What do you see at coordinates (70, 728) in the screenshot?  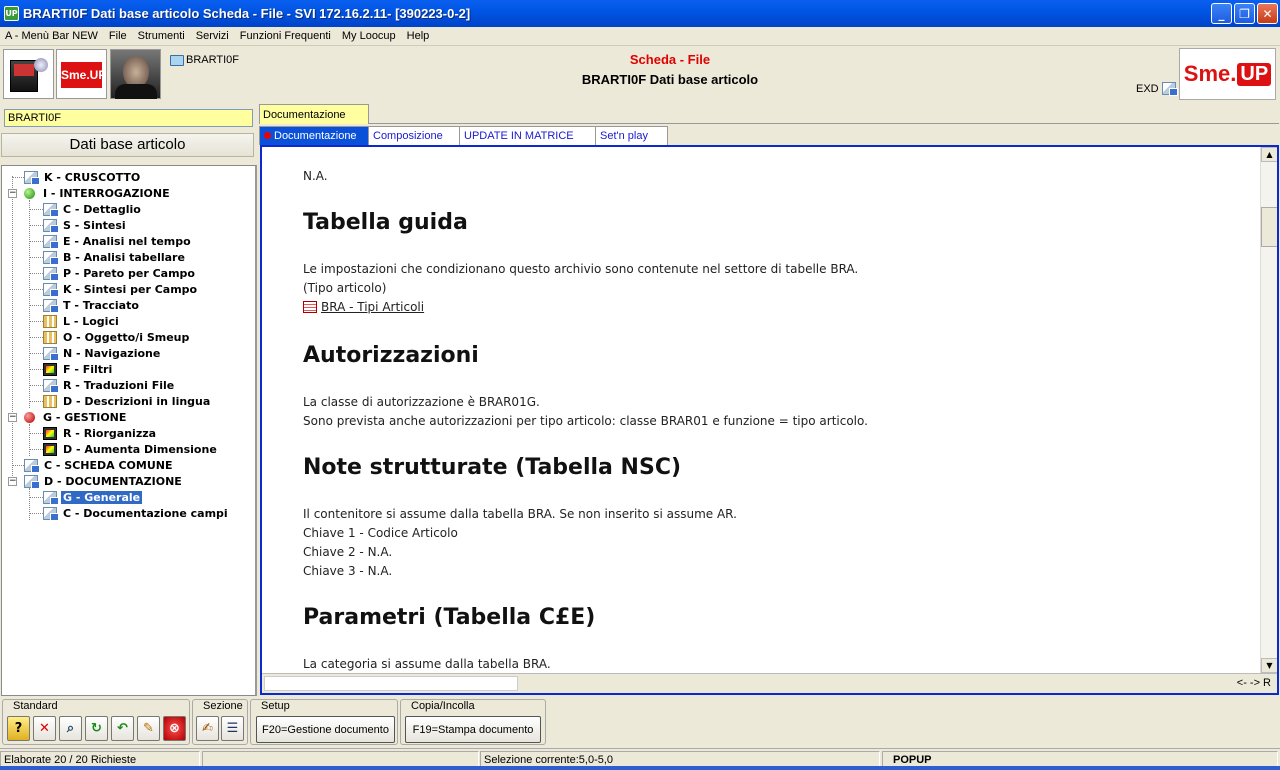 I see `search-magnifier-button: ⌕` at bounding box center [70, 728].